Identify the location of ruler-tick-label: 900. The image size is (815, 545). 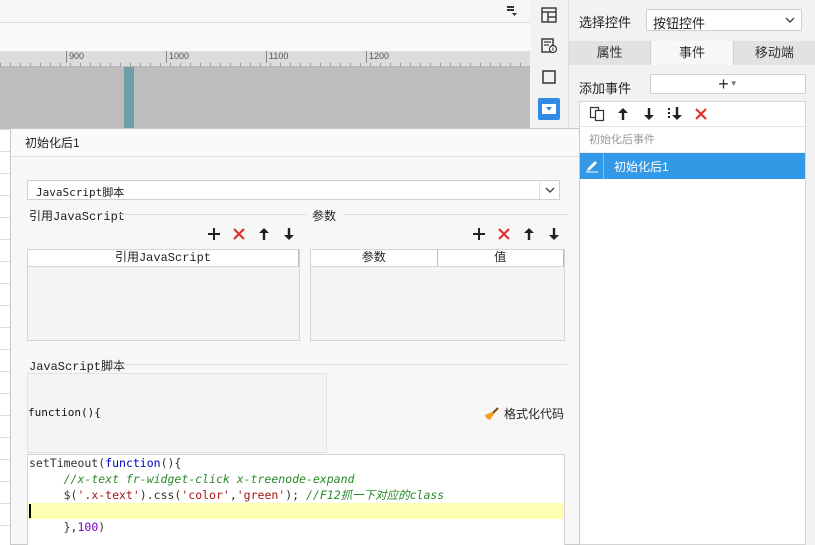
(75, 57).